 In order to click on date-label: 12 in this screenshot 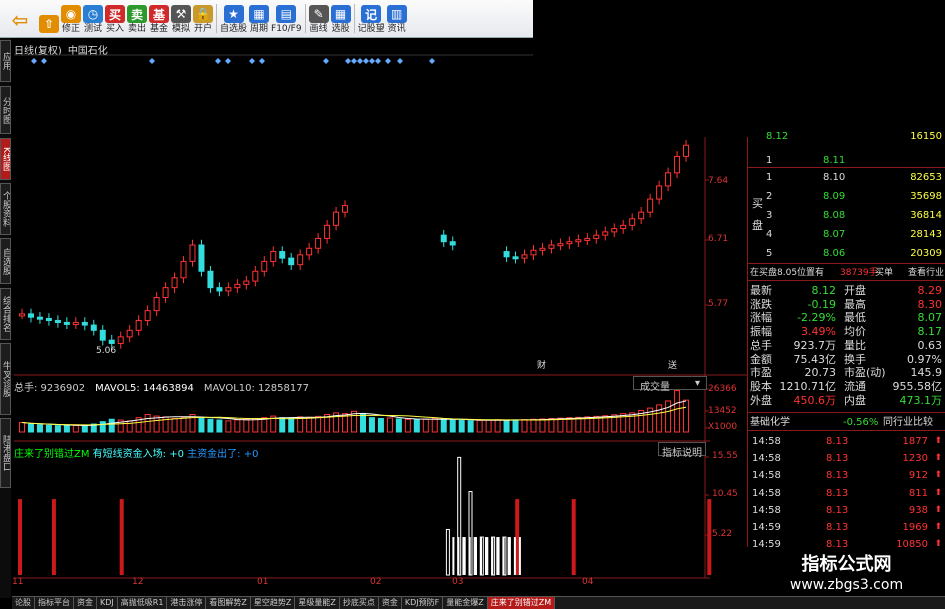, I will do `click(138, 582)`.